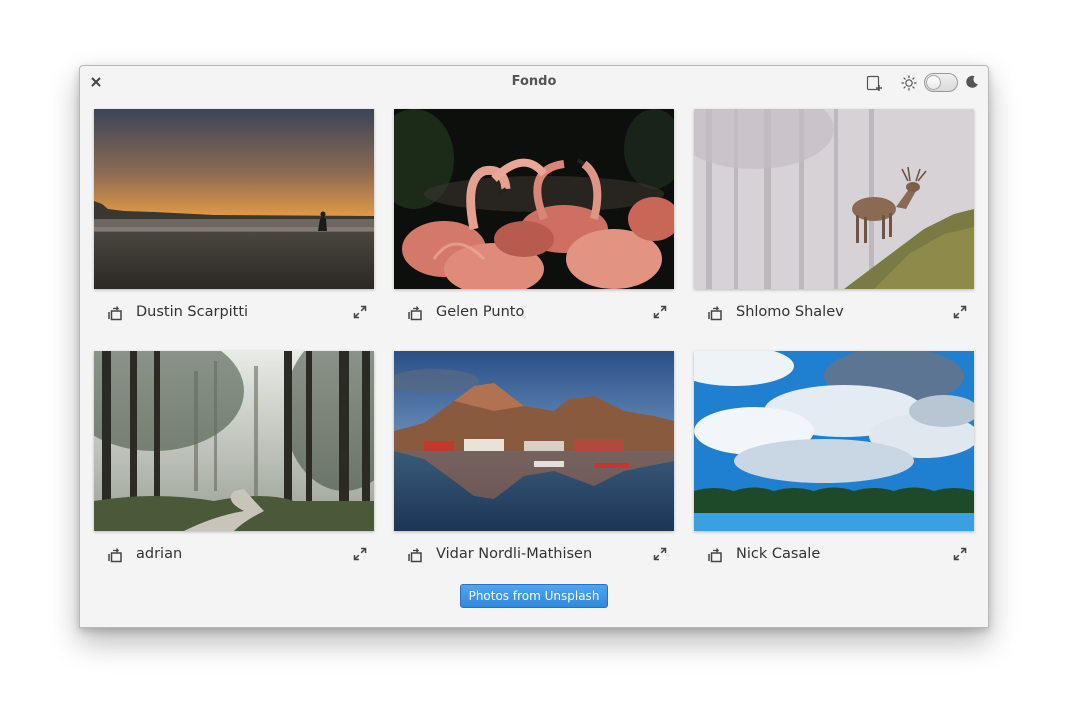 This screenshot has height=721, width=1068. Describe the element at coordinates (234, 555) in the screenshot. I see `photo-caption: adrian` at that location.